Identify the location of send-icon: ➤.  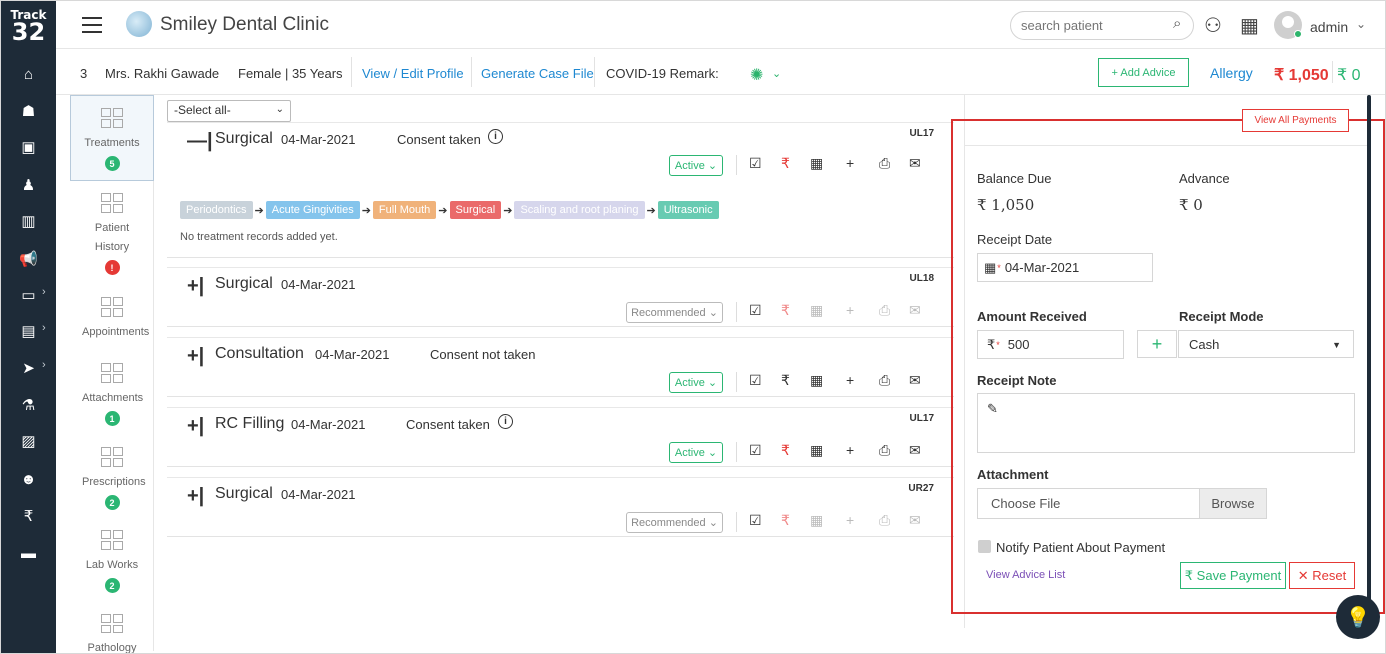
(28, 368).